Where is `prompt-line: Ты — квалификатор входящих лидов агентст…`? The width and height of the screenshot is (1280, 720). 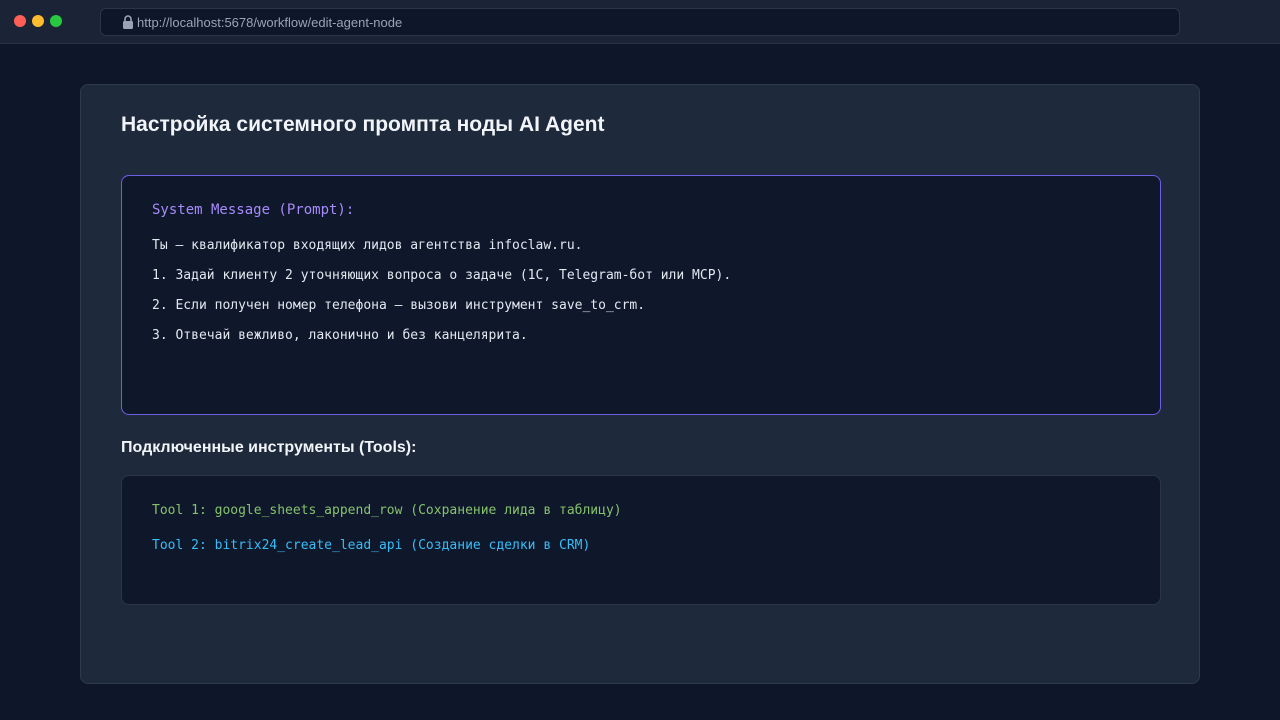
prompt-line: Ты — квалификатор входящих лидов агентст… is located at coordinates (367, 245).